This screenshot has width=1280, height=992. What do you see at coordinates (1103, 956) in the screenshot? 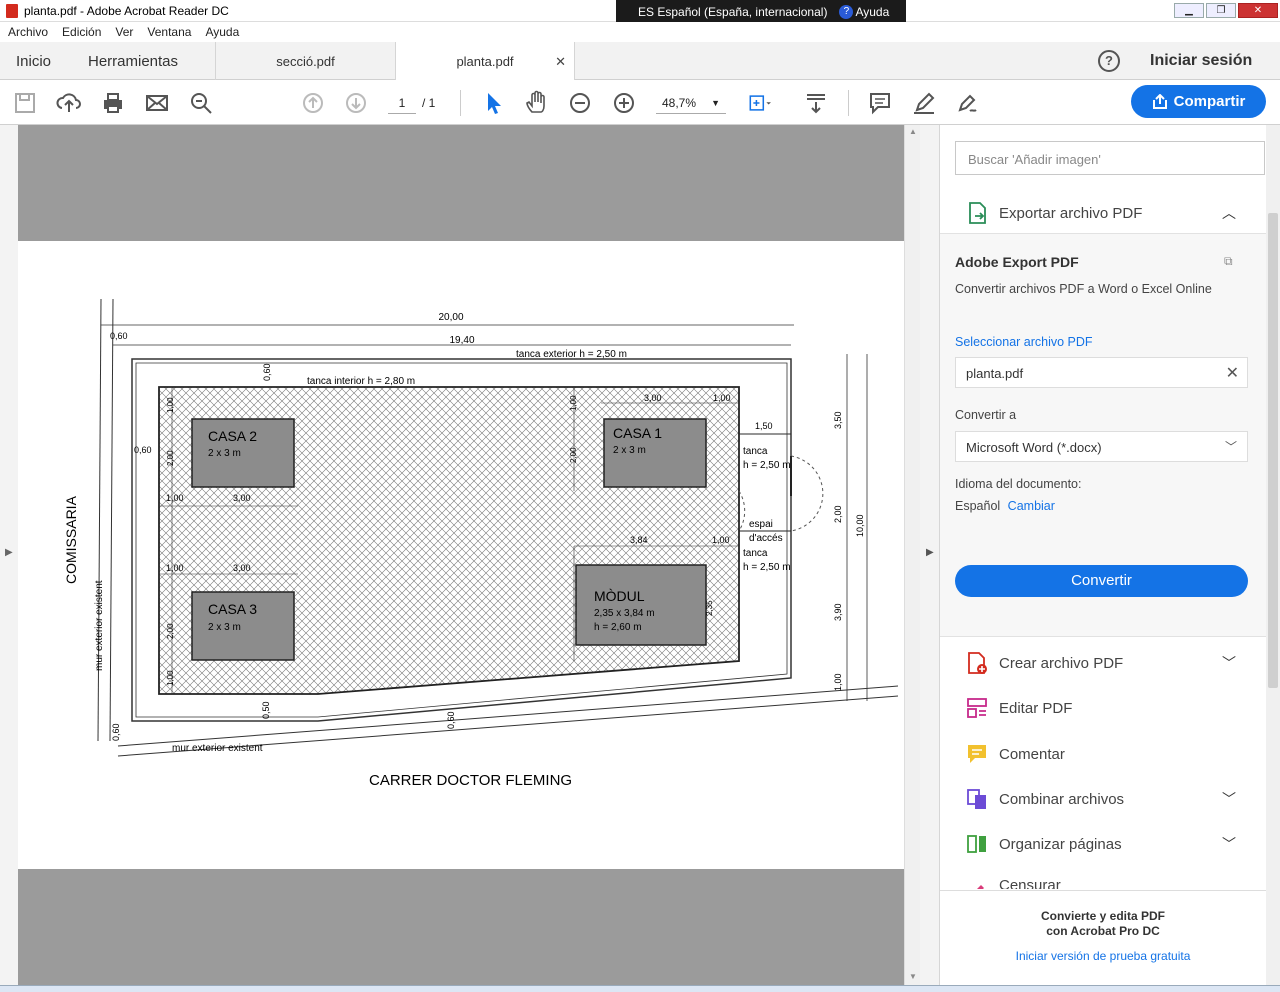
I see `free-trial-link: Iniciar versión de prueba gratuita` at bounding box center [1103, 956].